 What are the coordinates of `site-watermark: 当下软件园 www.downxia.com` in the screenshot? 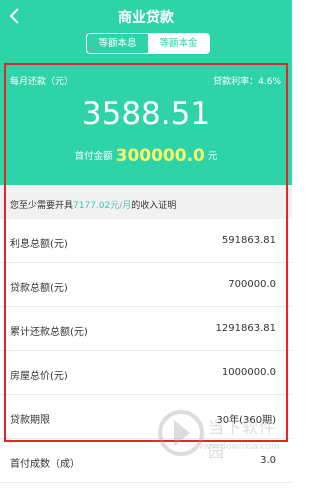 It's located at (215, 439).